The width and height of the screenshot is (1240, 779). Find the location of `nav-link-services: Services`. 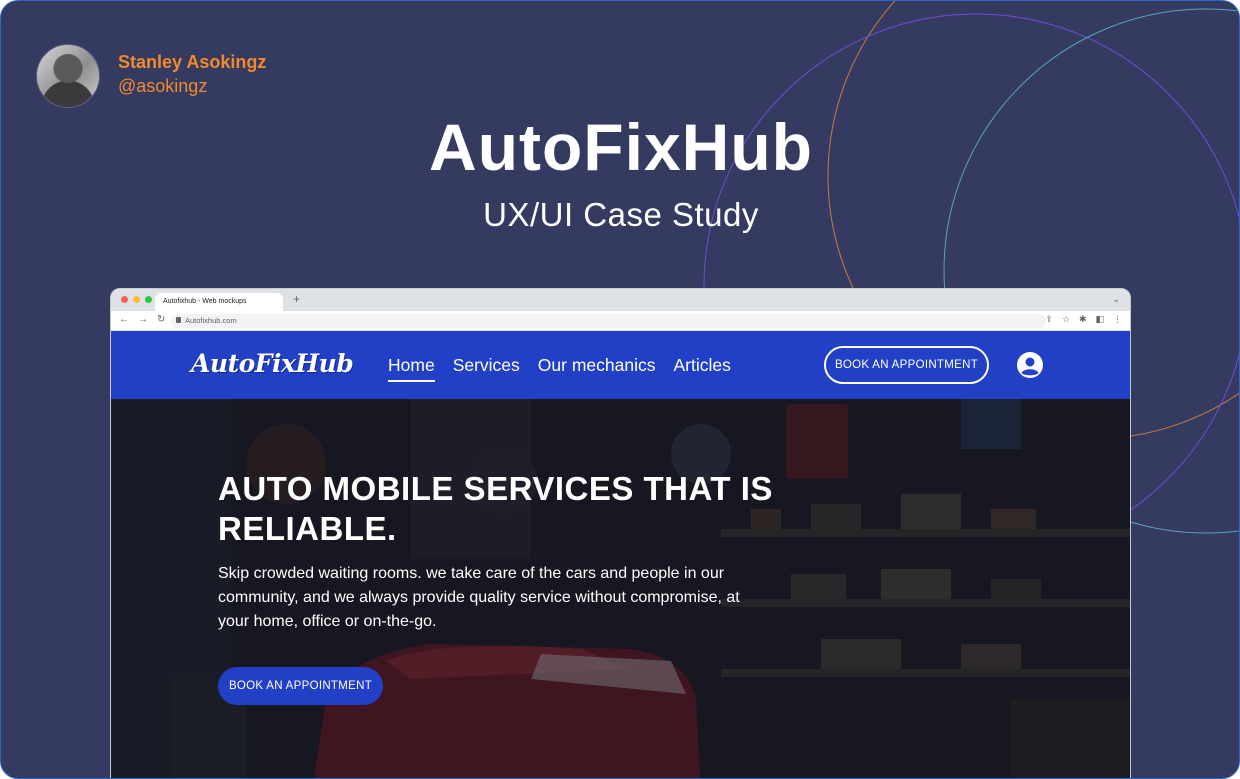

nav-link-services: Services is located at coordinates (486, 368).